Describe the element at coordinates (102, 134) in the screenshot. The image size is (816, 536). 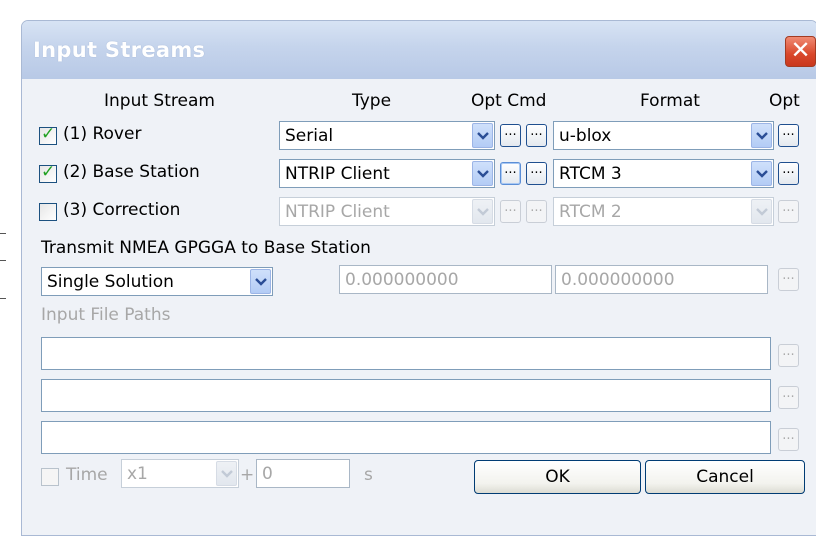
I see `rover-label: (1) Rover` at that location.